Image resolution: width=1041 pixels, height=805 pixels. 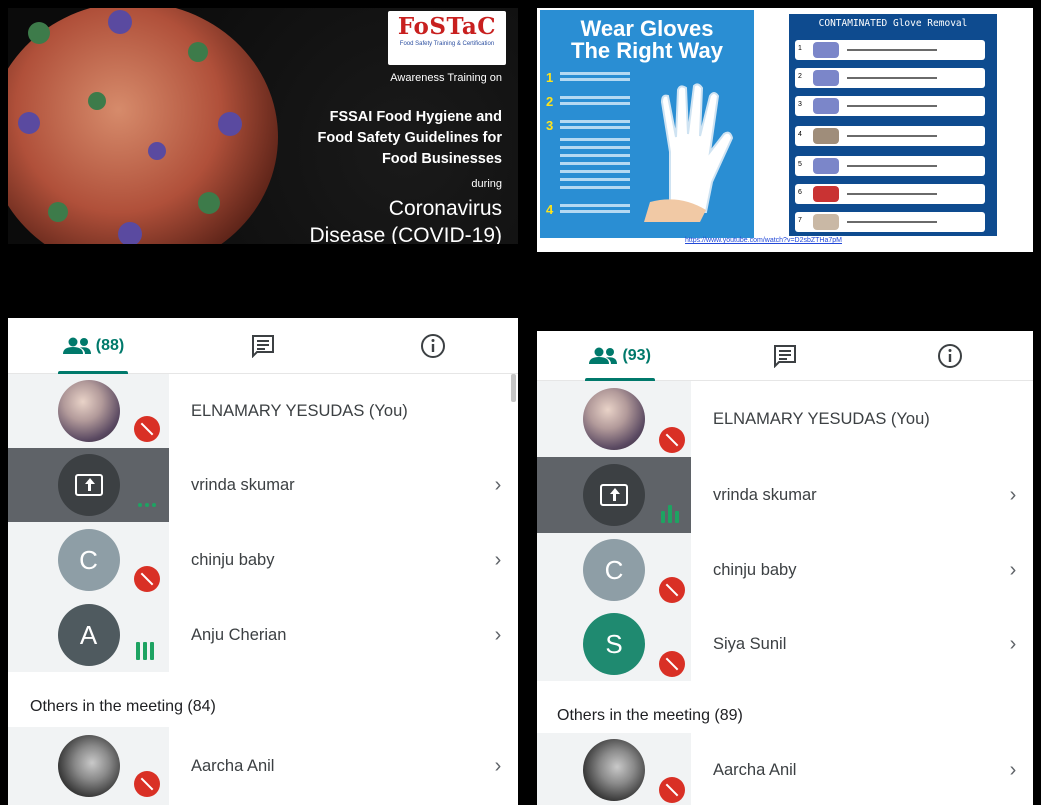 I want to click on slide-disease-title: Coronavirus Disease (COVID-19), so click(x=405, y=219).